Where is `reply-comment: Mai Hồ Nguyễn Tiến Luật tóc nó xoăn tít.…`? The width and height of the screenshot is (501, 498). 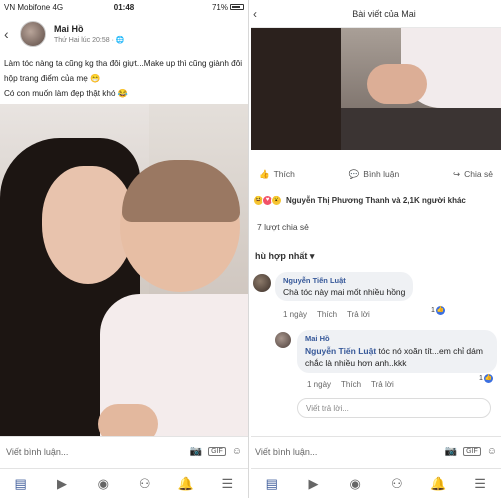
reply-comment: Mai Hồ Nguyễn Tiến Luật tóc nó xoăn tít.… is located at coordinates (385, 352).